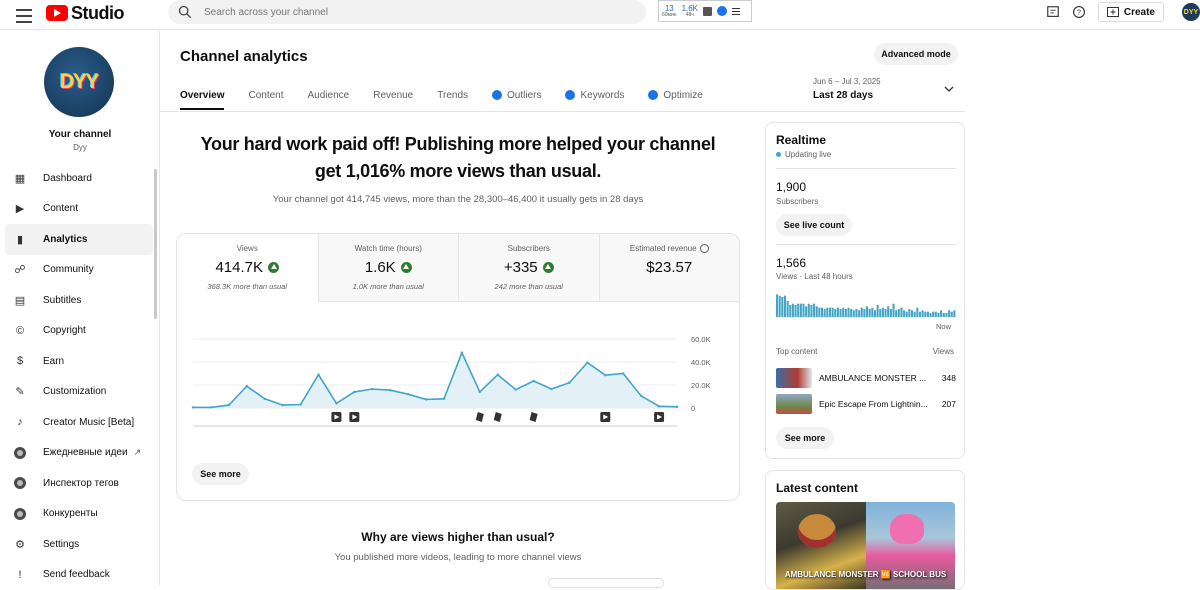 The width and height of the screenshot is (1200, 590). What do you see at coordinates (85, 13) in the screenshot?
I see `studio-logo: Studio` at bounding box center [85, 13].